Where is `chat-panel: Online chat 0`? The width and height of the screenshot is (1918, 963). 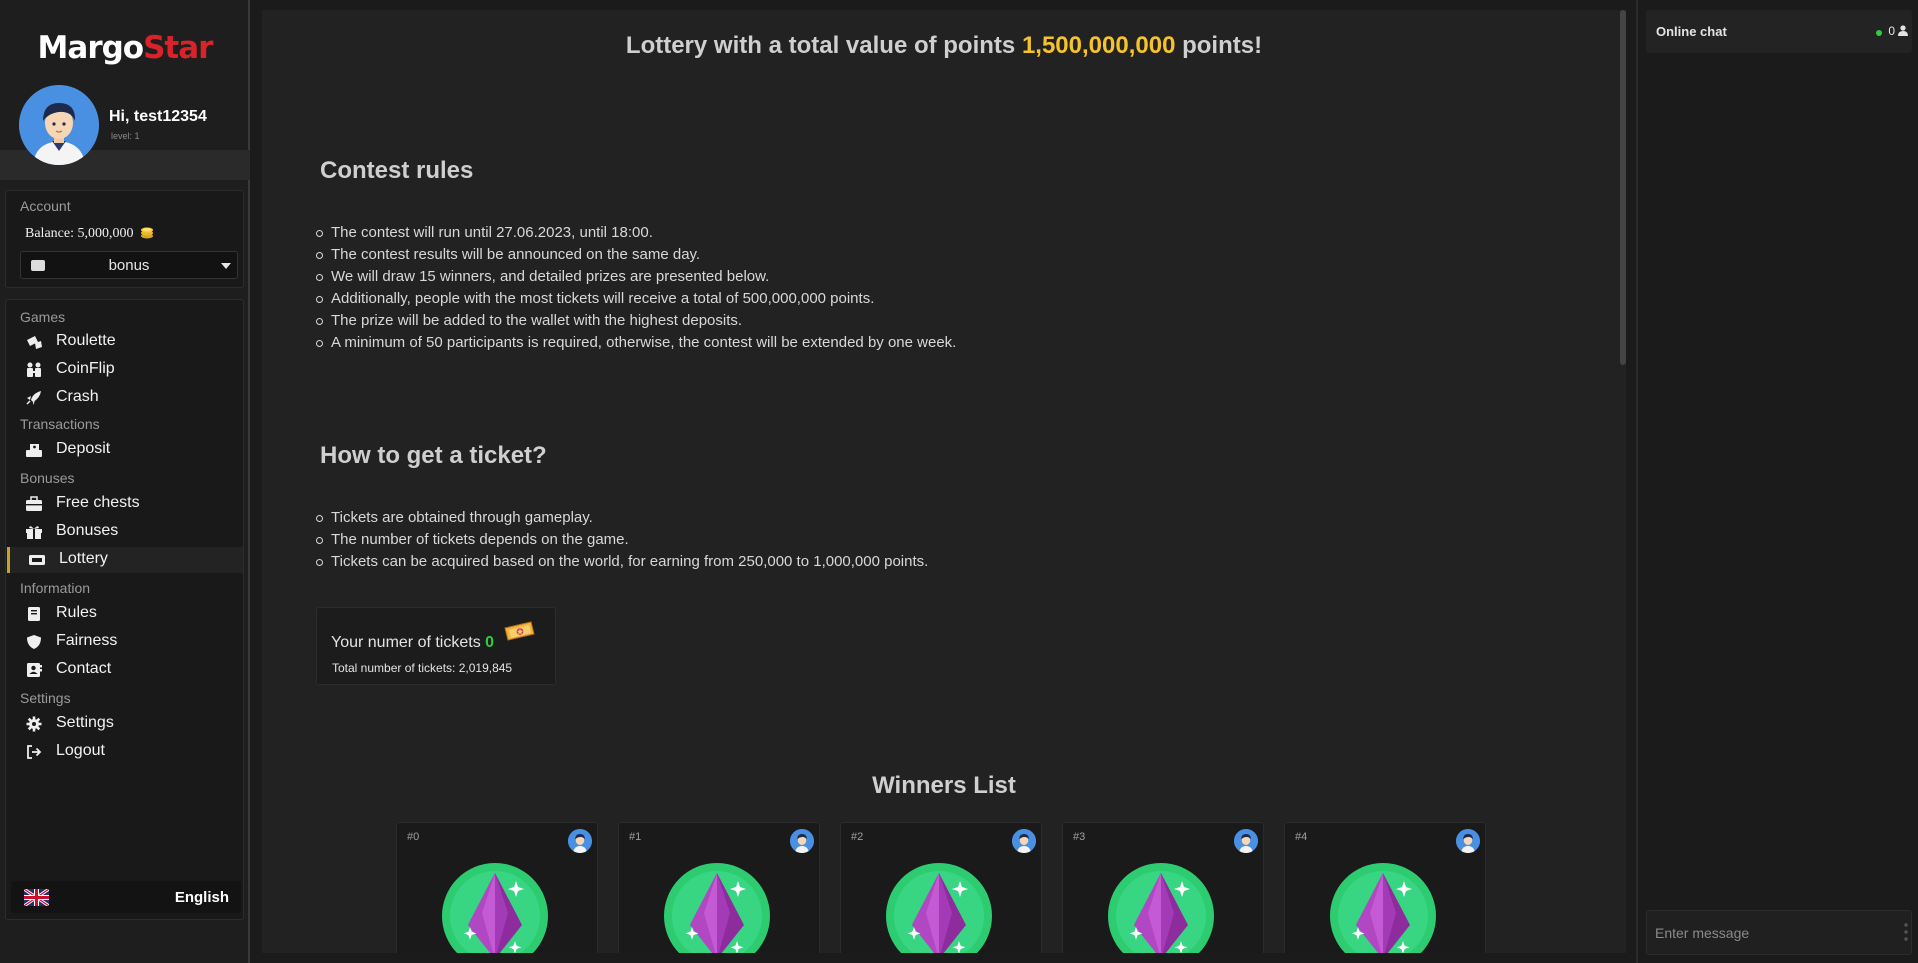 chat-panel: Online chat 0 is located at coordinates (1777, 481).